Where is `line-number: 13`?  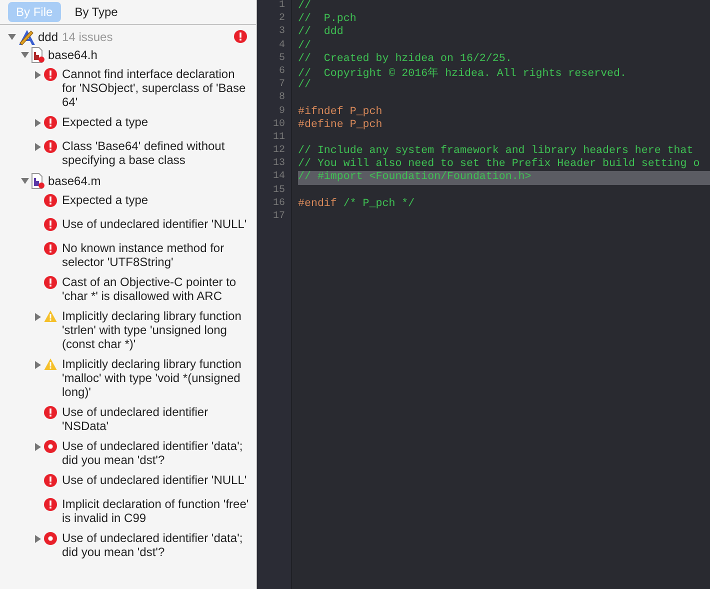 line-number: 13 is located at coordinates (279, 164).